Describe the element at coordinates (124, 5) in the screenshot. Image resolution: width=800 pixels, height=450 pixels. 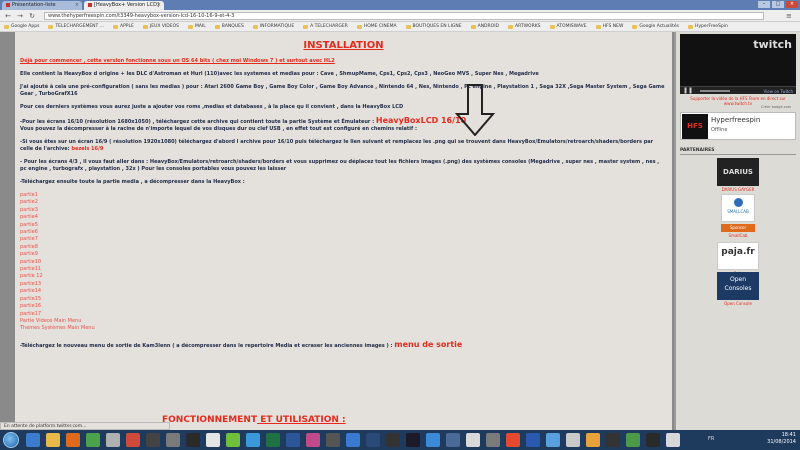
I see `tab-heavybox: [HeavyBox+ Version LCD] ×` at that location.